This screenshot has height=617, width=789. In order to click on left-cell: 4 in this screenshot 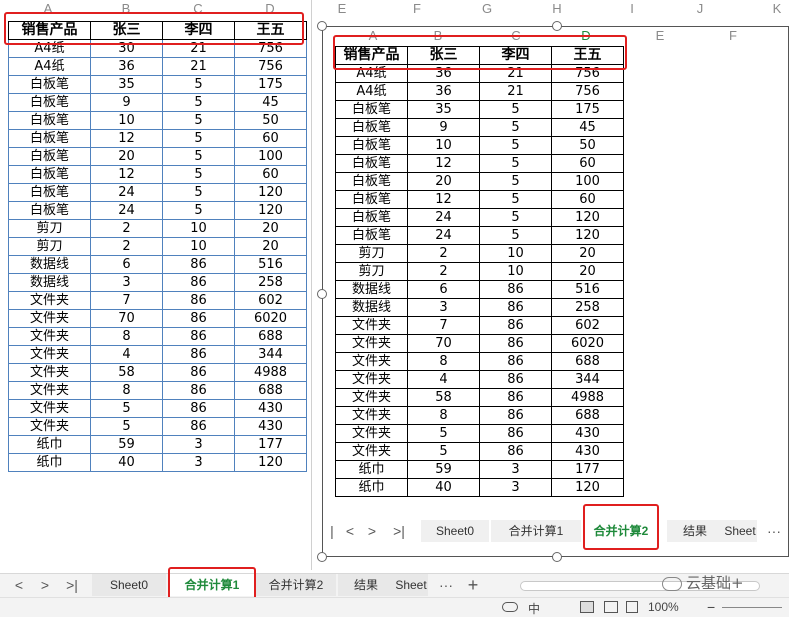, I will do `click(126, 354)`.